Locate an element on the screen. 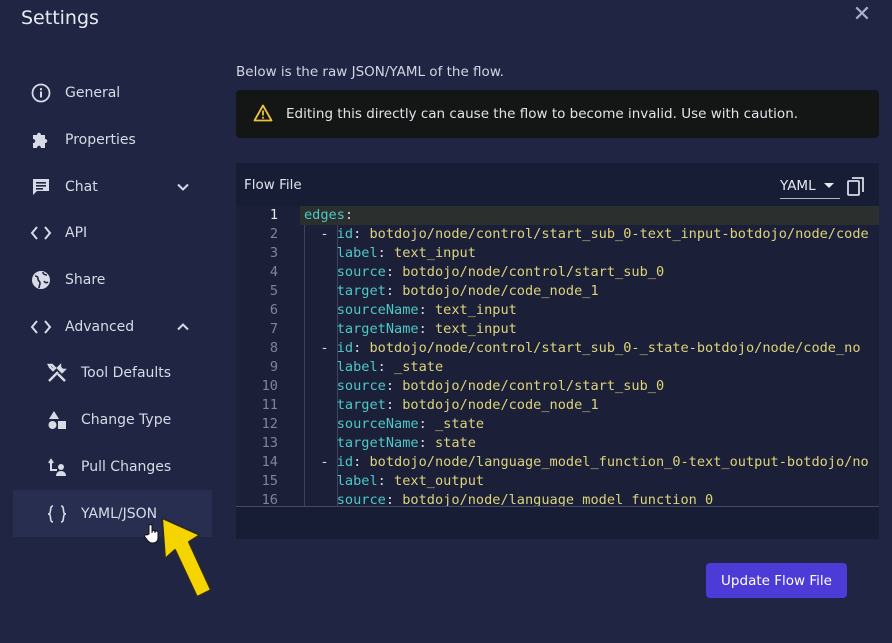 This screenshot has height=643, width=892. line-number: 5 is located at coordinates (273, 291).